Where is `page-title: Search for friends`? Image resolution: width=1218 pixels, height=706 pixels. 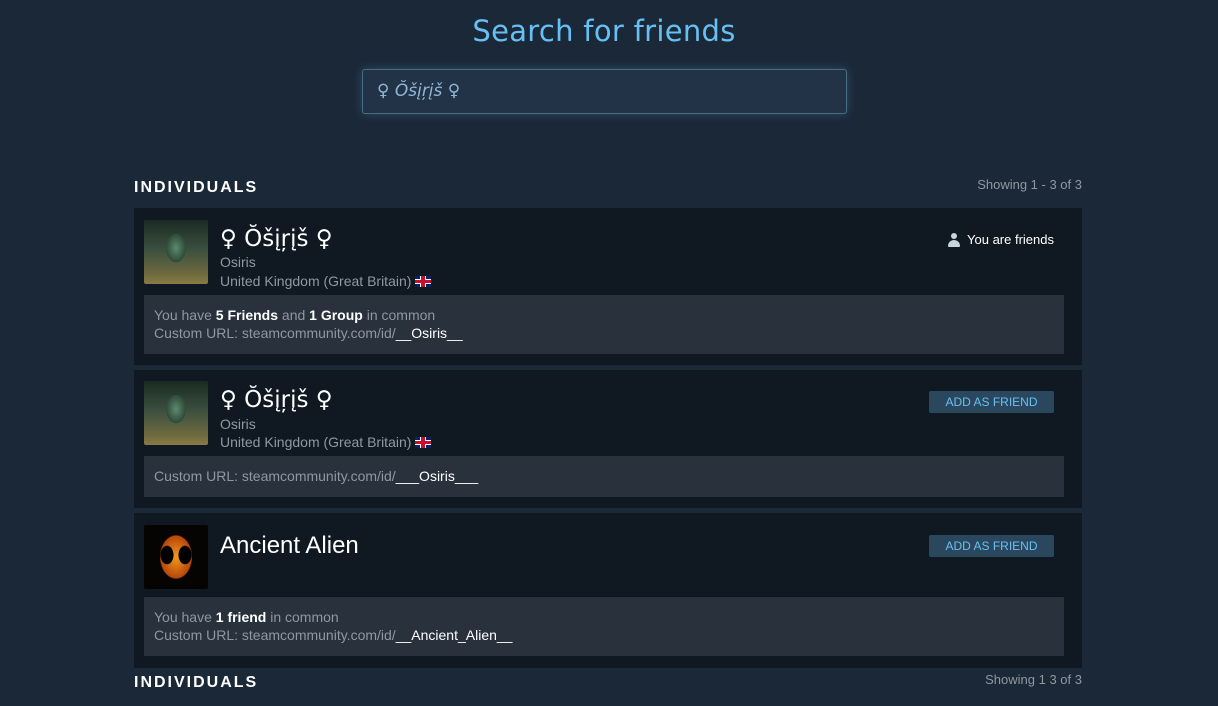 page-title: Search for friends is located at coordinates (604, 31).